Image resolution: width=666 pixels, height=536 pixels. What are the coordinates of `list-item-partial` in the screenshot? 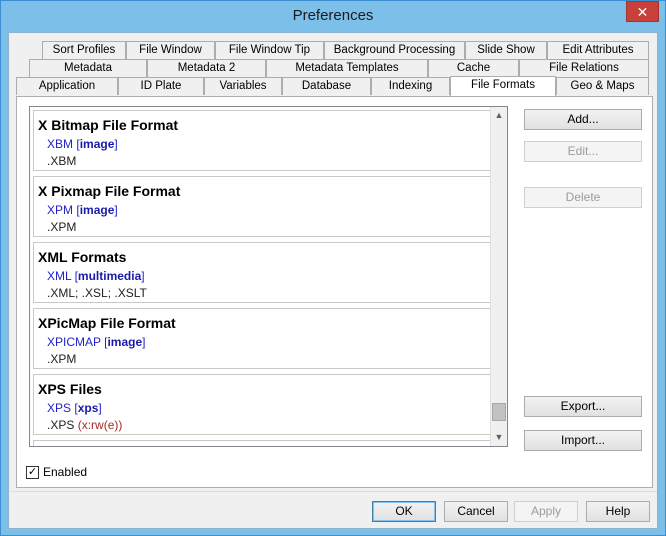 It's located at (263, 443).